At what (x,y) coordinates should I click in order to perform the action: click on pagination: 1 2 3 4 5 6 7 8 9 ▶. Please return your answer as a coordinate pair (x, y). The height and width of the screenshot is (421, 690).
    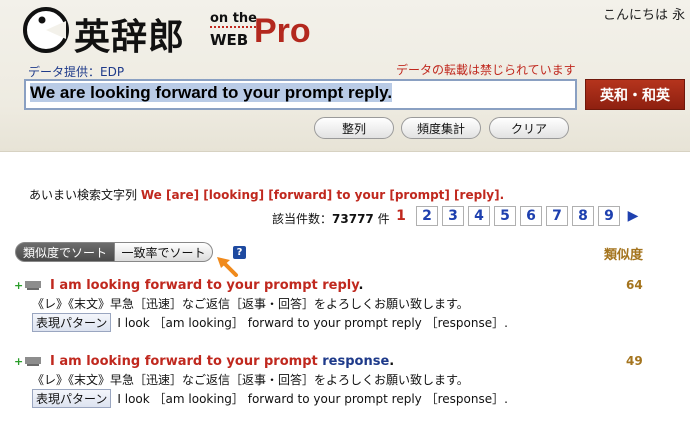
    Looking at the image, I should click on (516, 216).